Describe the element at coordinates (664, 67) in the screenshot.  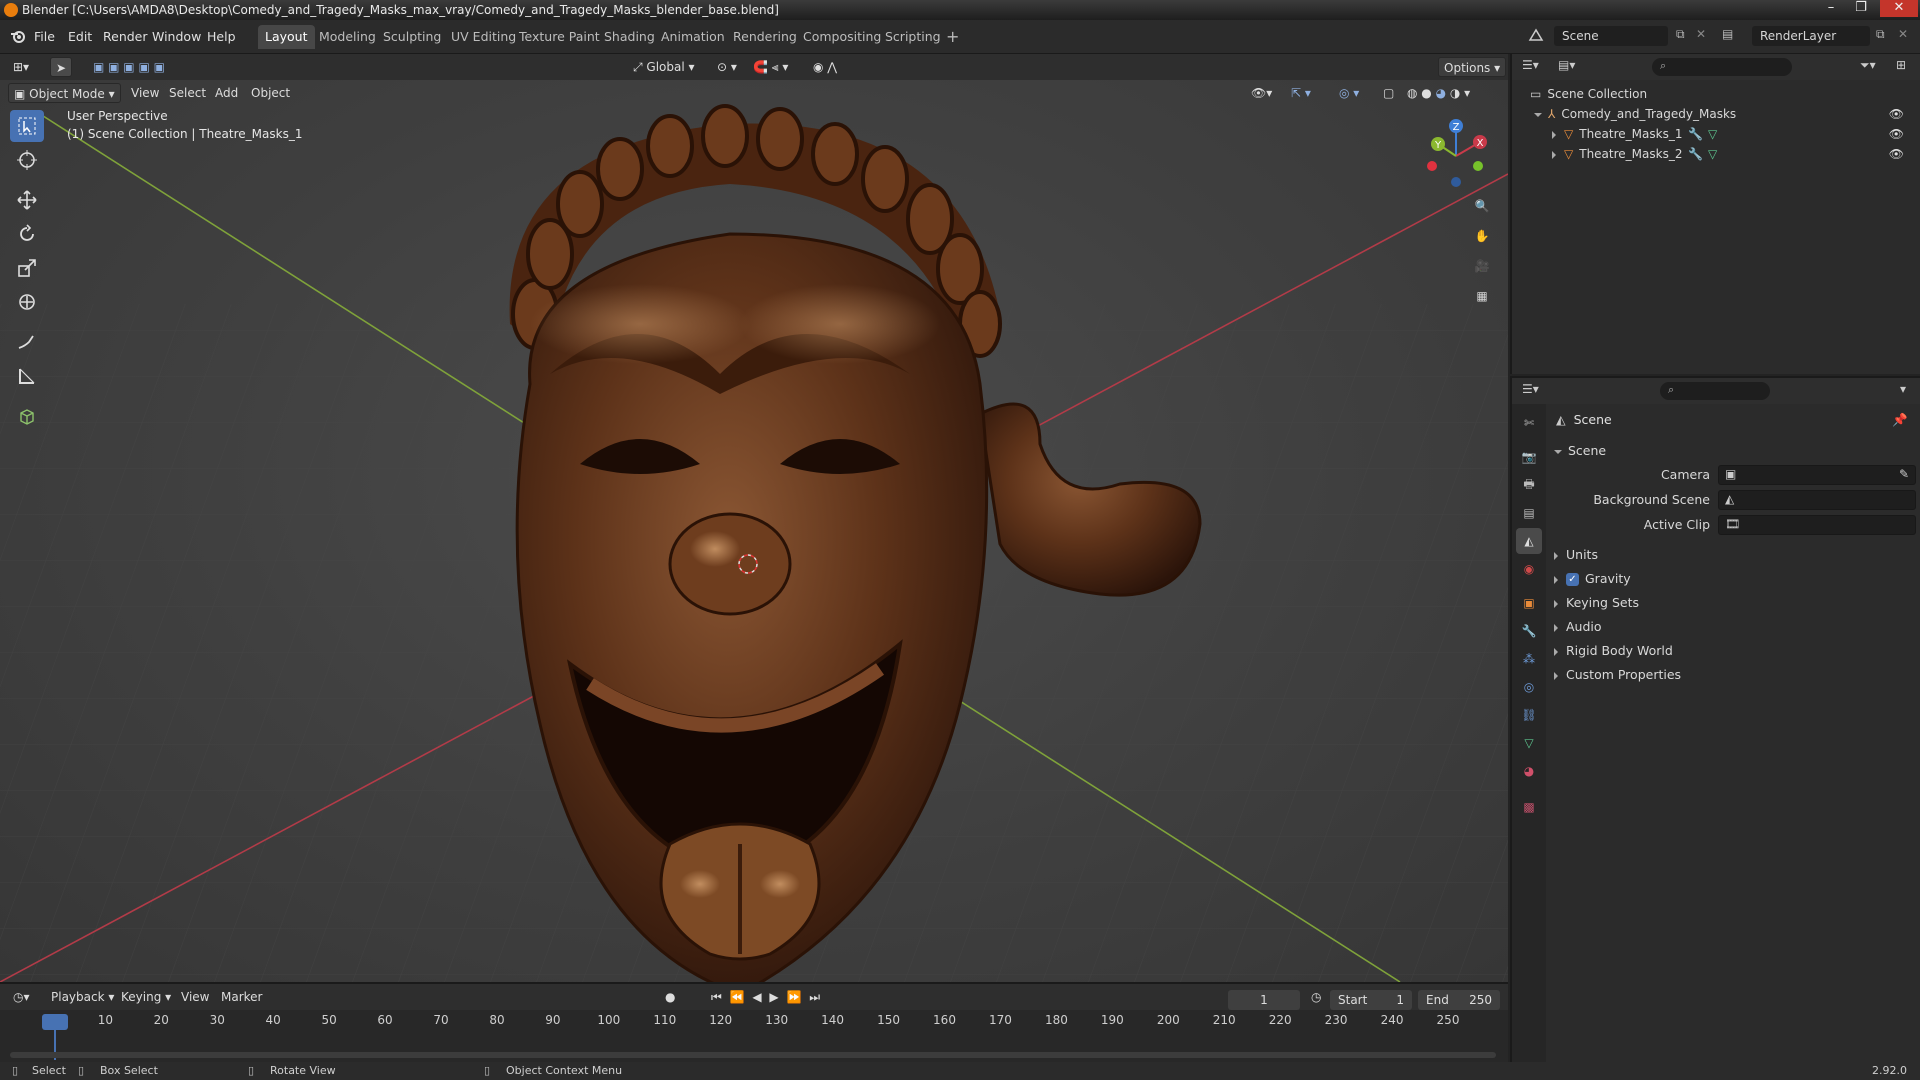
I see `transform-orientation-dropdown: ⤢ Global ▾` at that location.